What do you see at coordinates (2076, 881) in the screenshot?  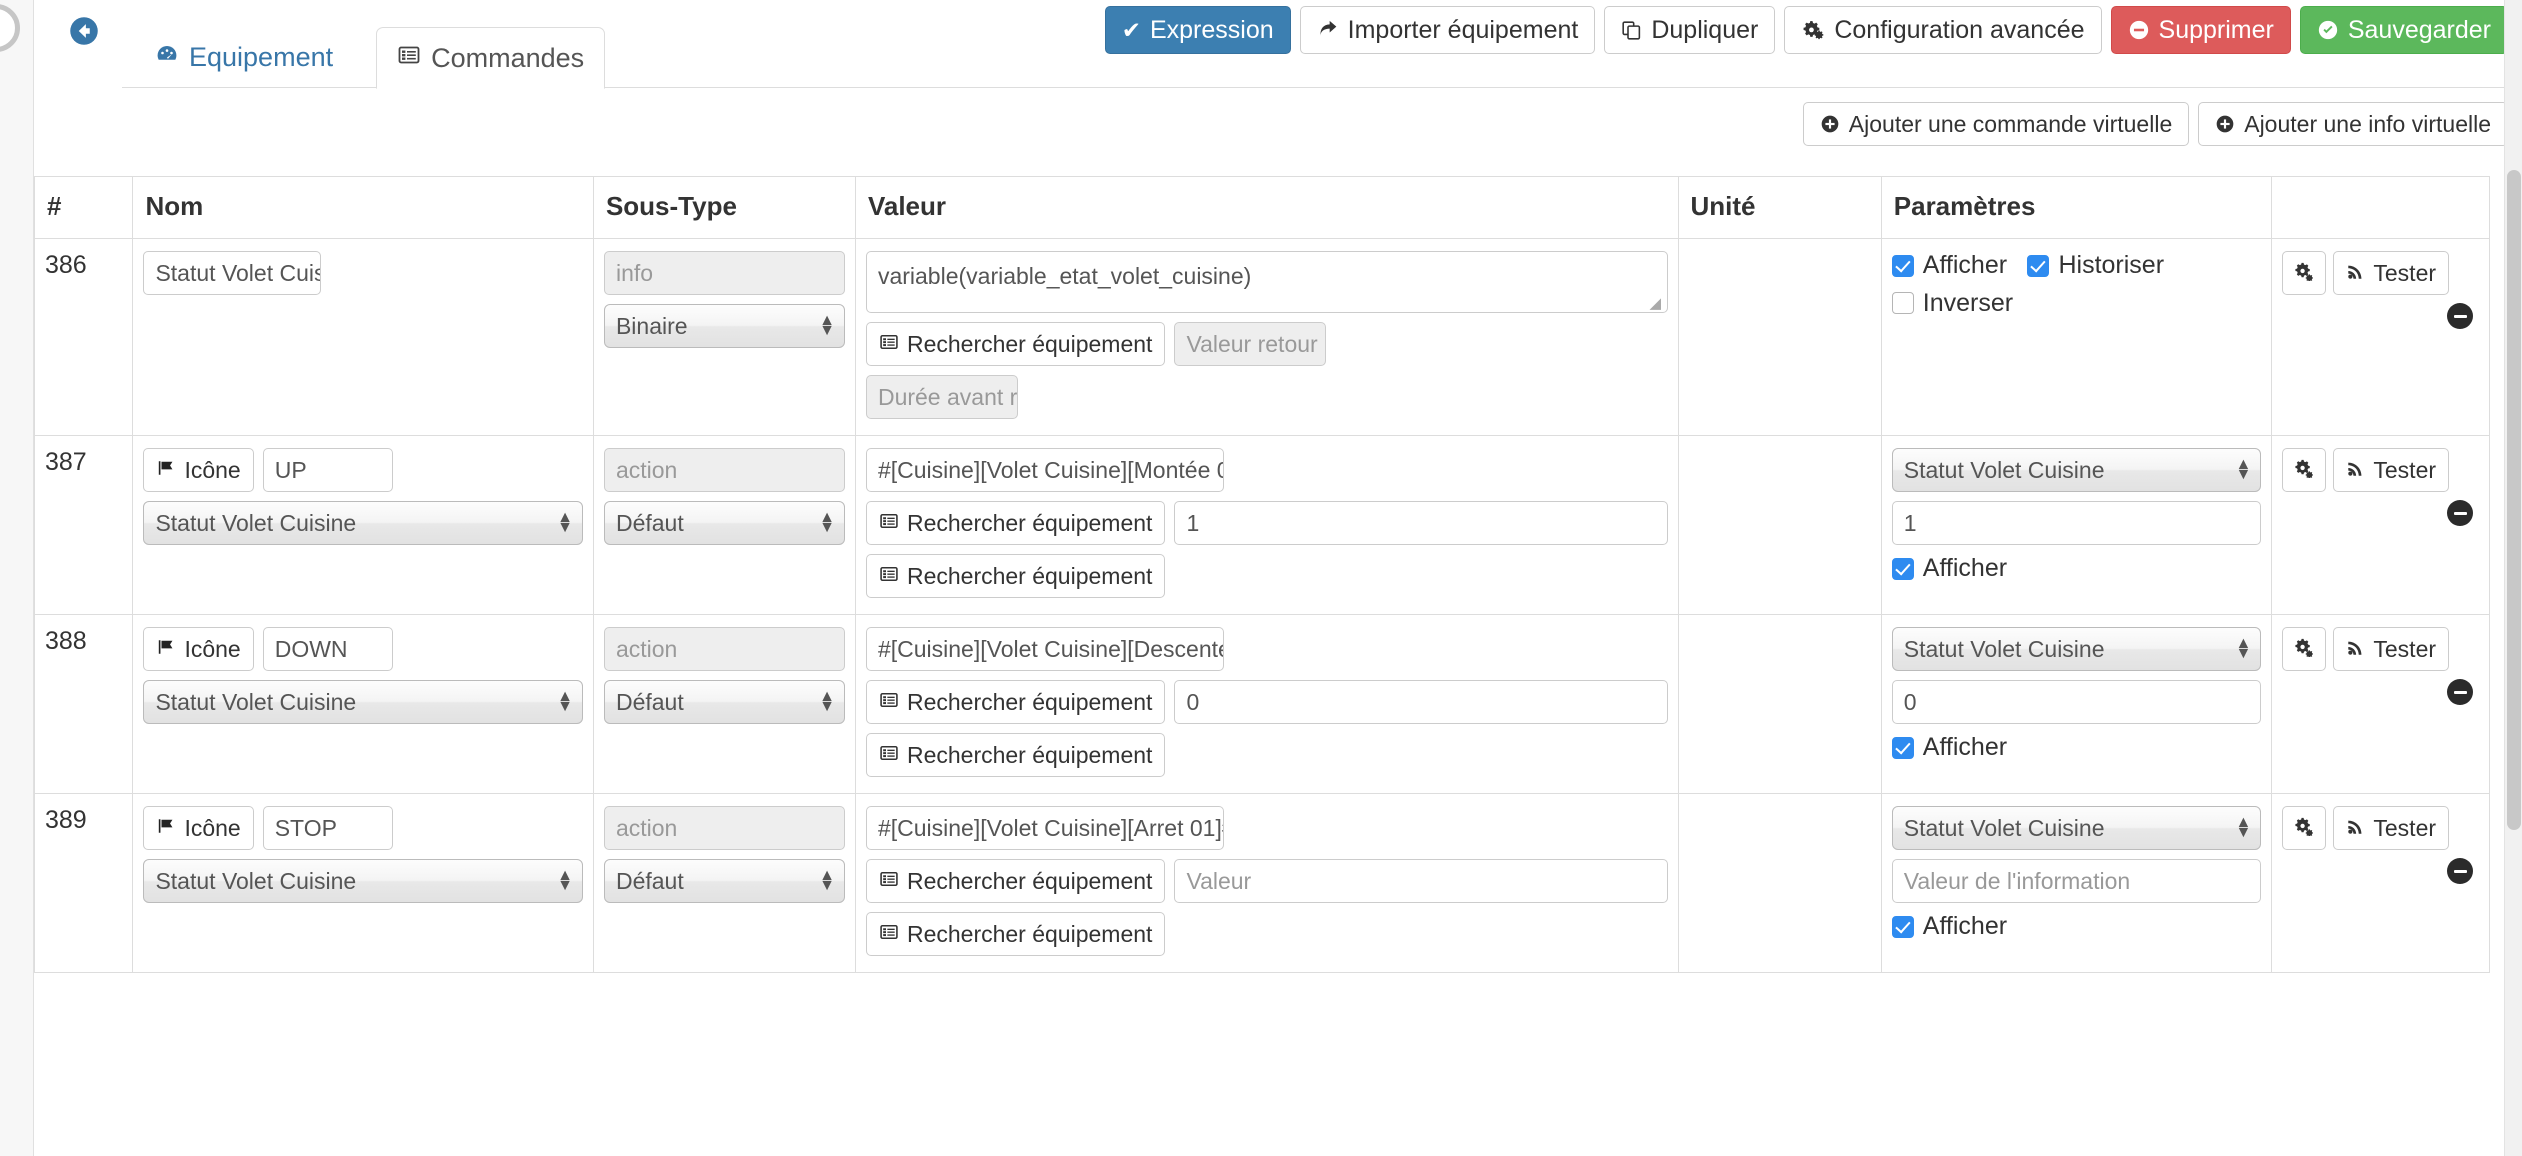 I see `param-value-input: Valeur de l'information` at bounding box center [2076, 881].